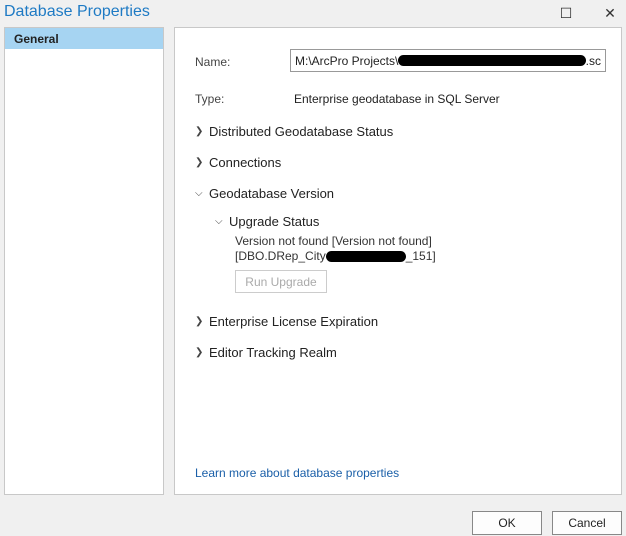 This screenshot has width=626, height=536. Describe the element at coordinates (84, 38) in the screenshot. I see `sidebar-item-general: General` at that location.